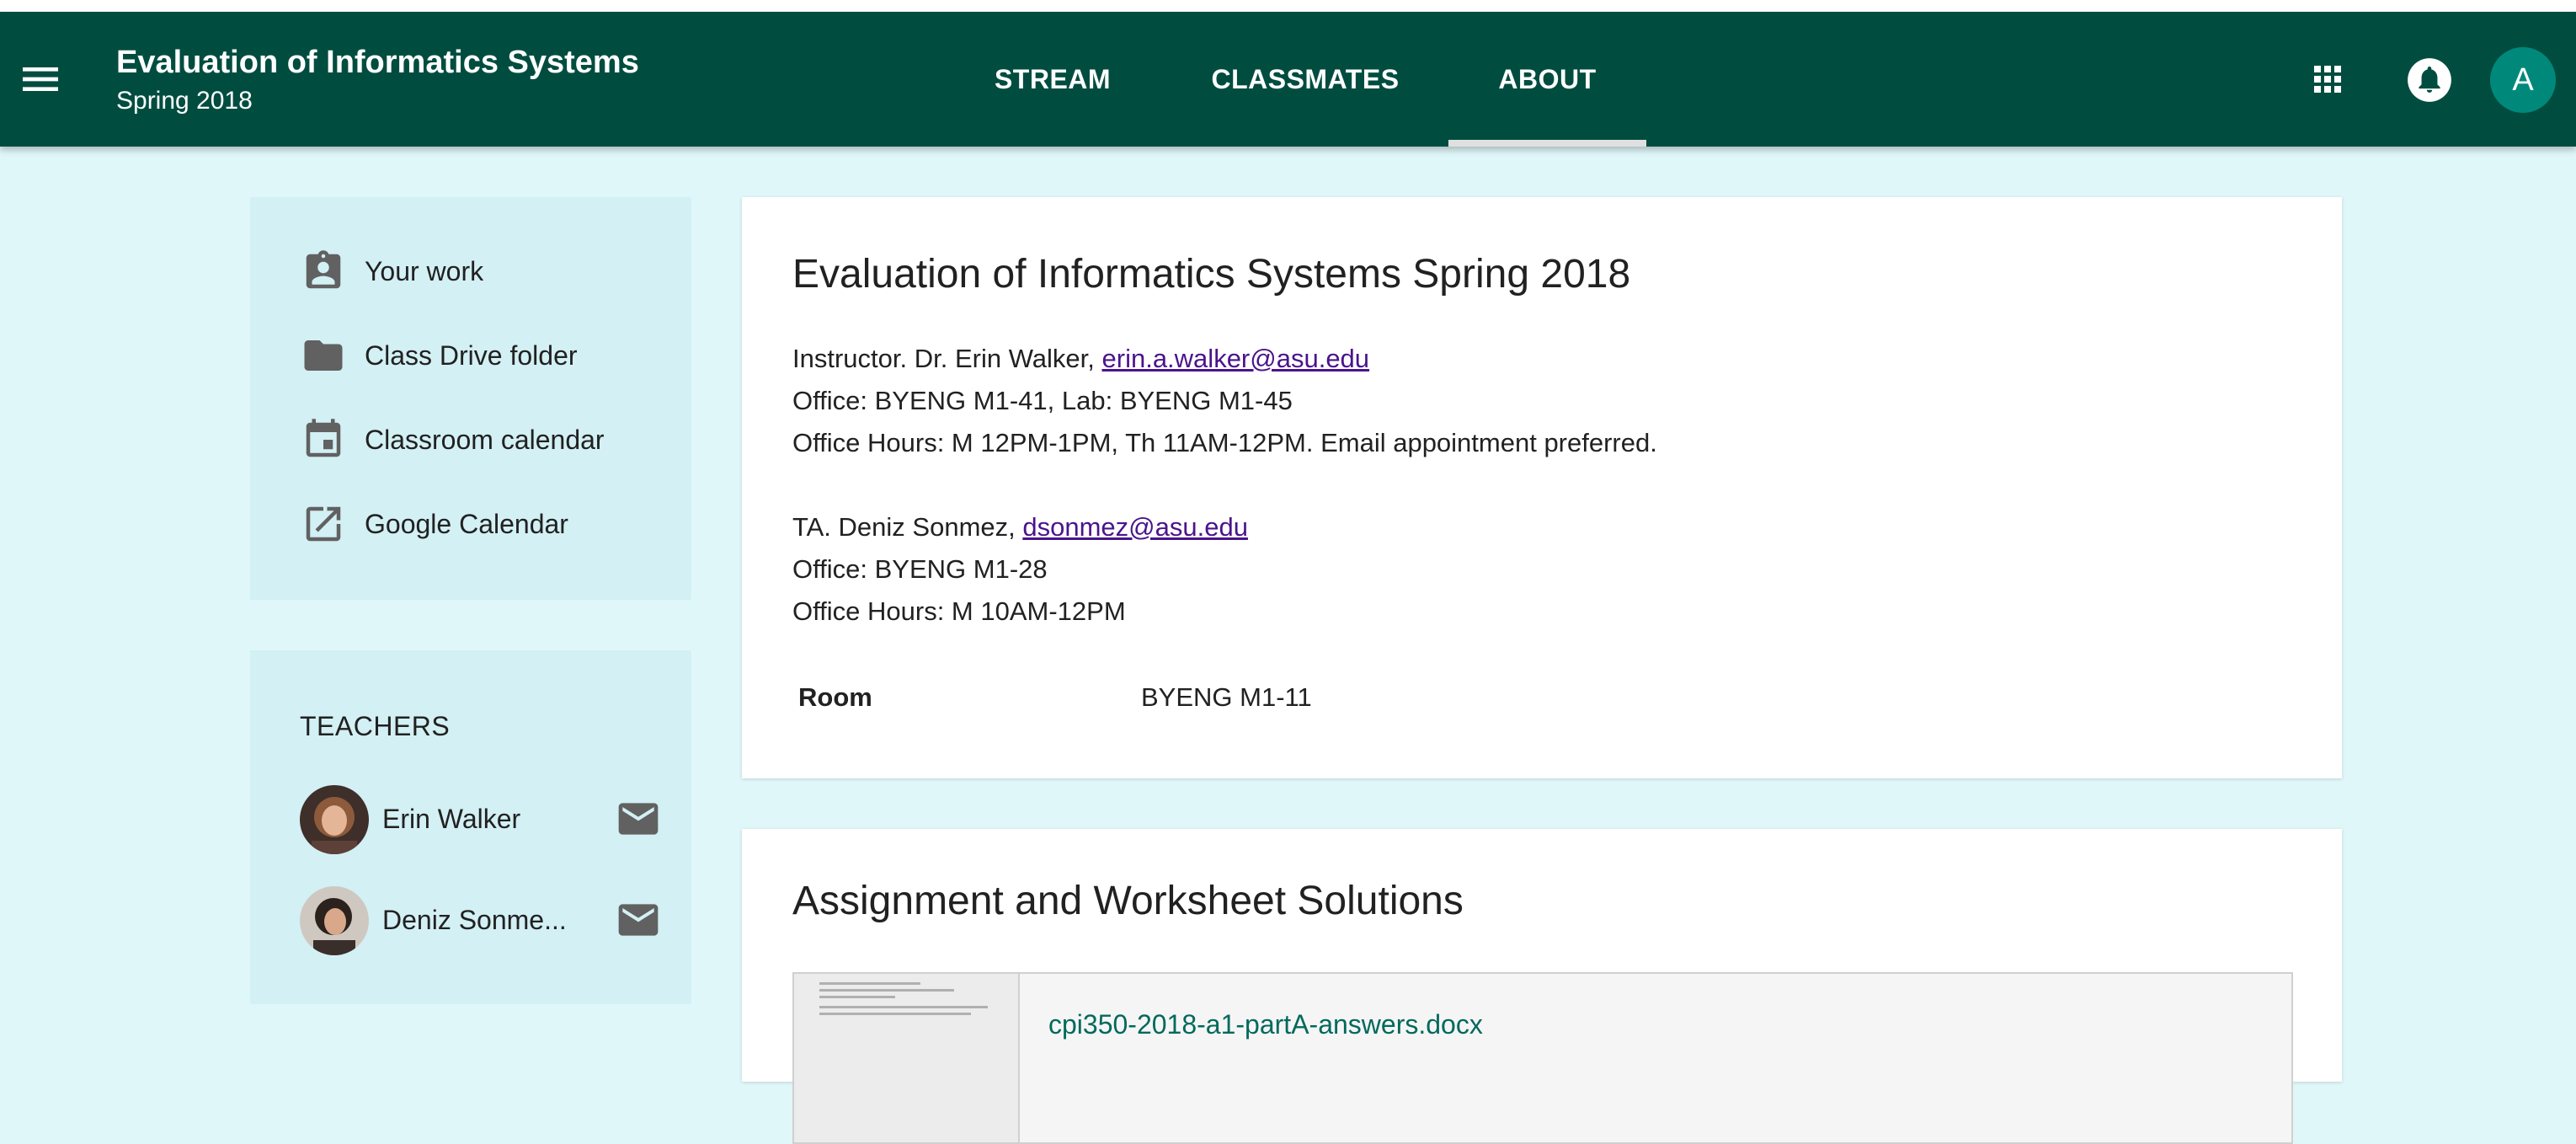  What do you see at coordinates (2523, 80) in the screenshot?
I see `account-avatar: A` at bounding box center [2523, 80].